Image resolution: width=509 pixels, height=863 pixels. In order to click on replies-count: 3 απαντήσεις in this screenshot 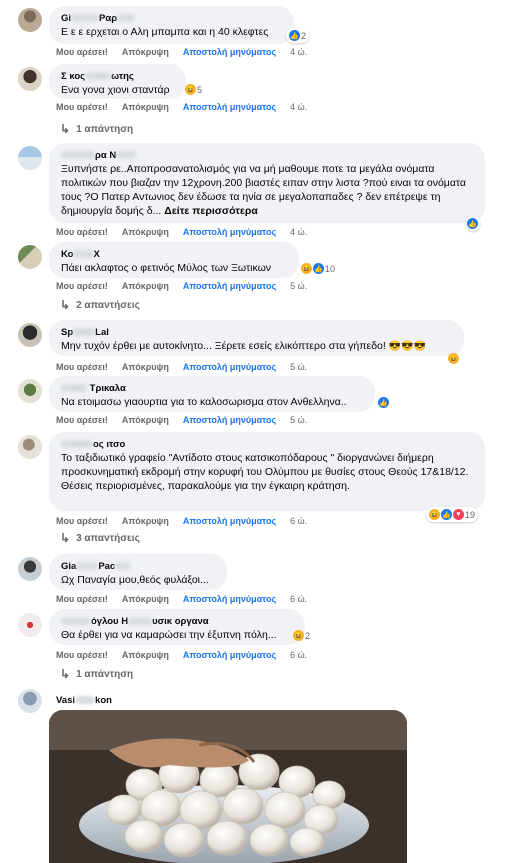, I will do `click(108, 538)`.